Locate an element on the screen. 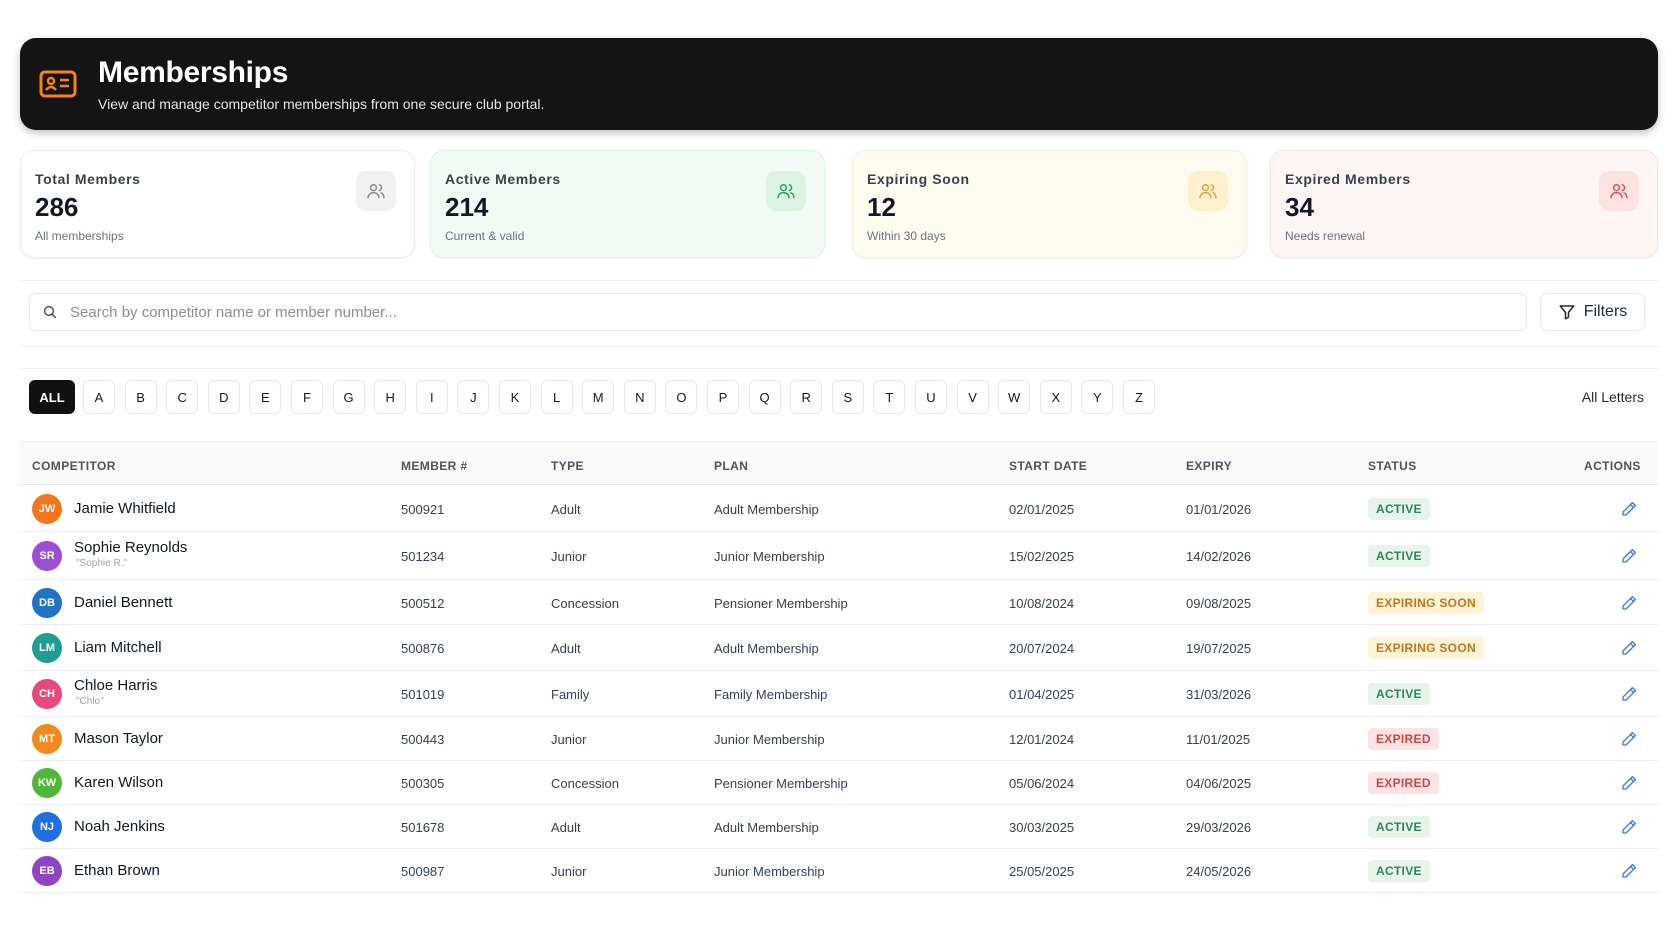  letter-button-z: Z is located at coordinates (1139, 397).